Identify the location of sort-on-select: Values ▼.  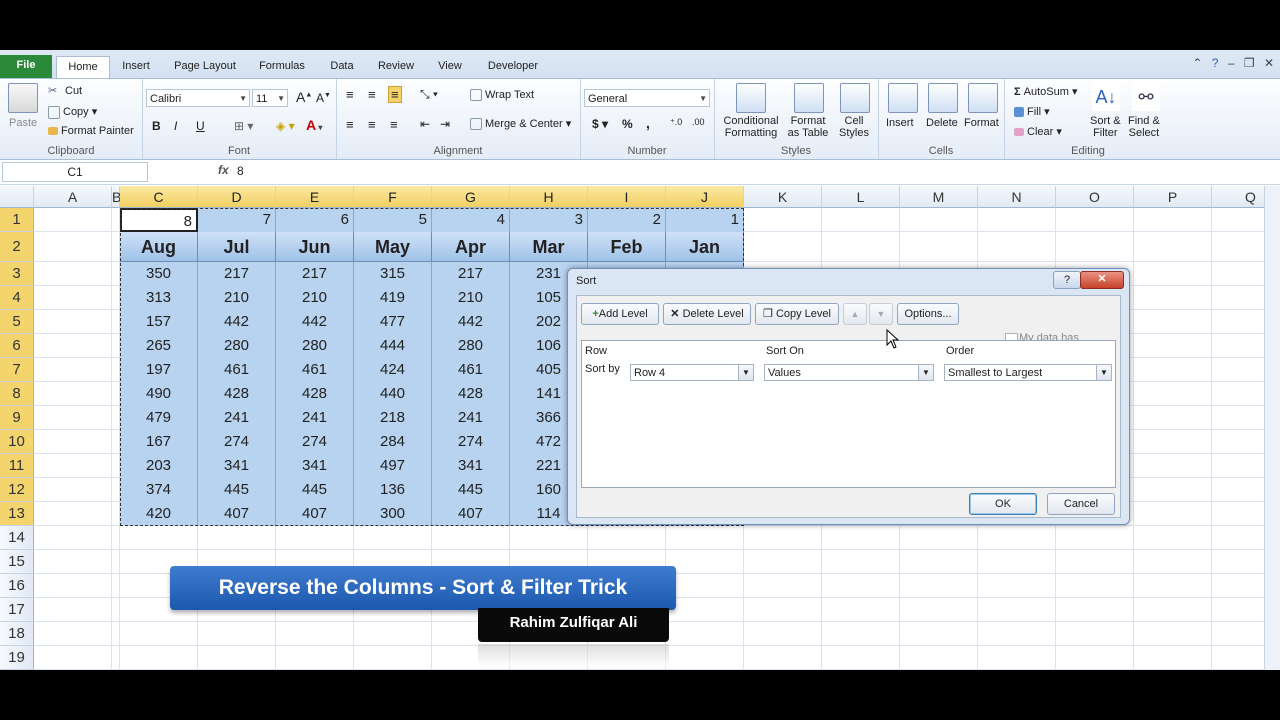
(849, 372).